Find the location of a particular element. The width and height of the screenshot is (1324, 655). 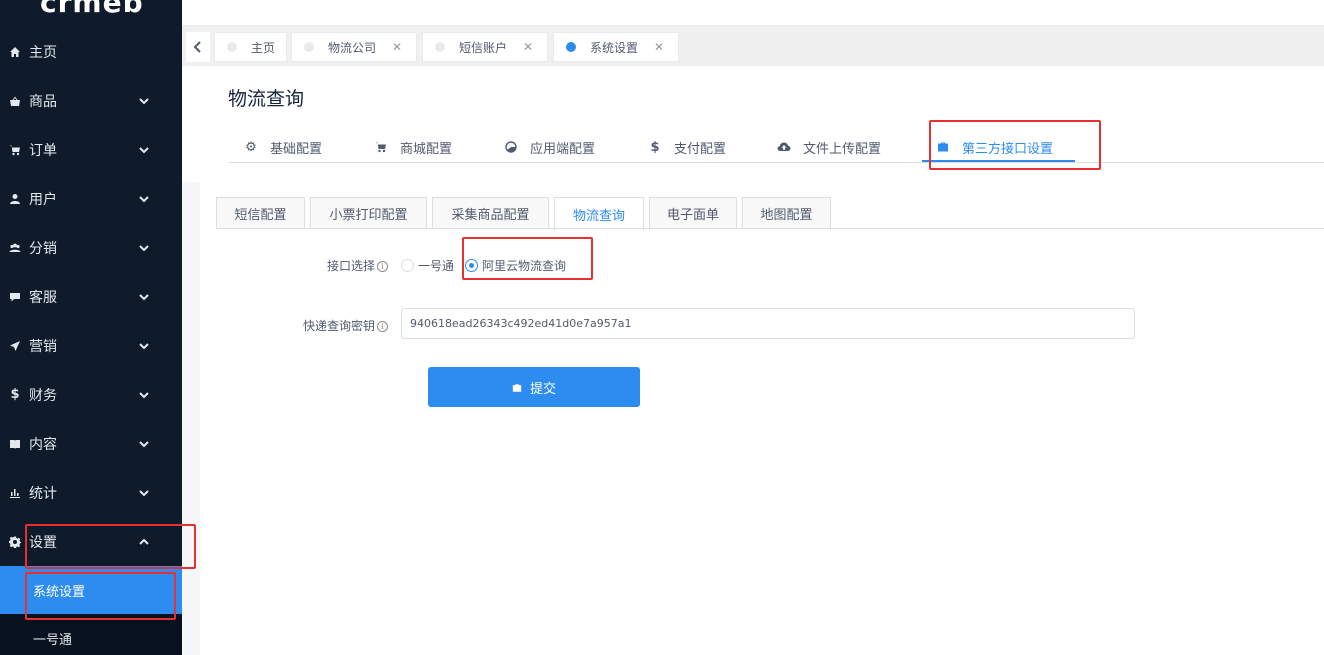

tab-label: 文件上传配置 is located at coordinates (842, 149).